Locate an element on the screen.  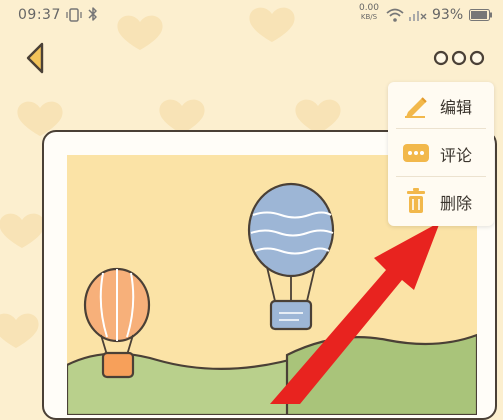
wifi-icon is located at coordinates (395, 15).